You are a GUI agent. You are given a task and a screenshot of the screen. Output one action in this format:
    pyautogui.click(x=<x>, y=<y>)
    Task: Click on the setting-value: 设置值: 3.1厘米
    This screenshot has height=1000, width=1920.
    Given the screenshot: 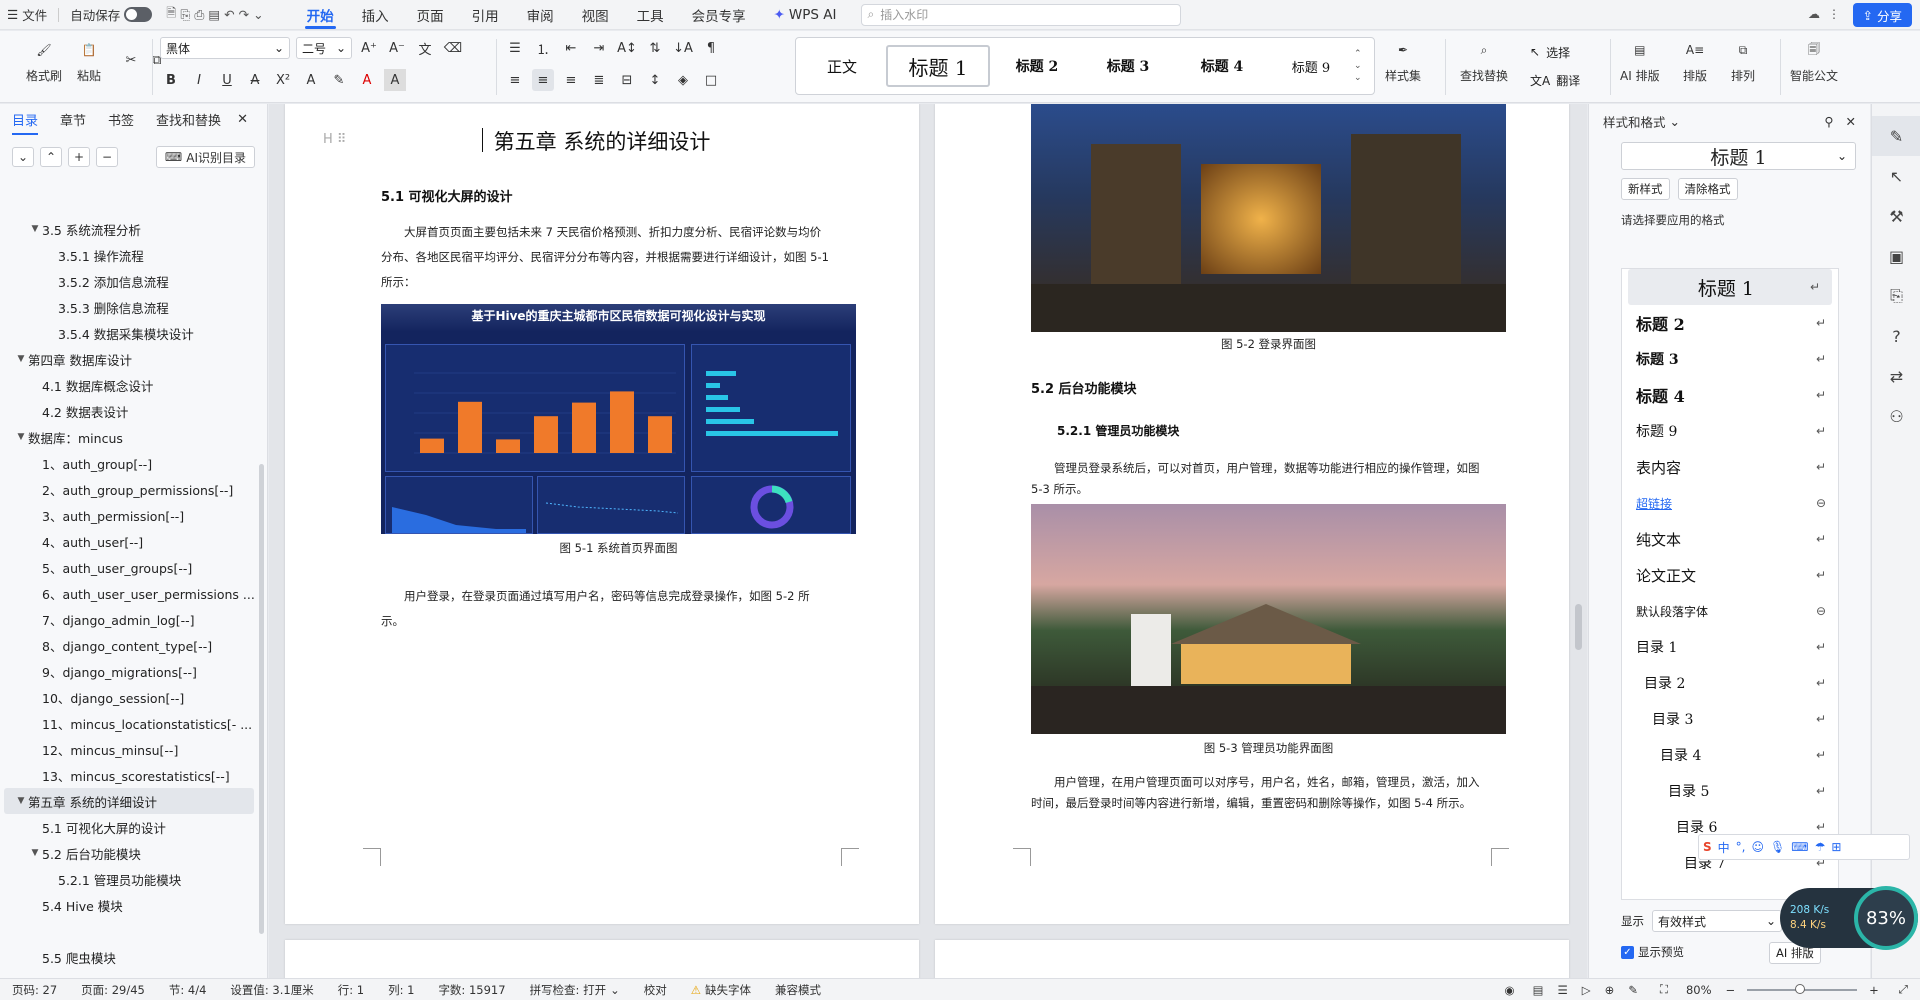 What is the action you would take?
    pyautogui.click(x=271, y=990)
    